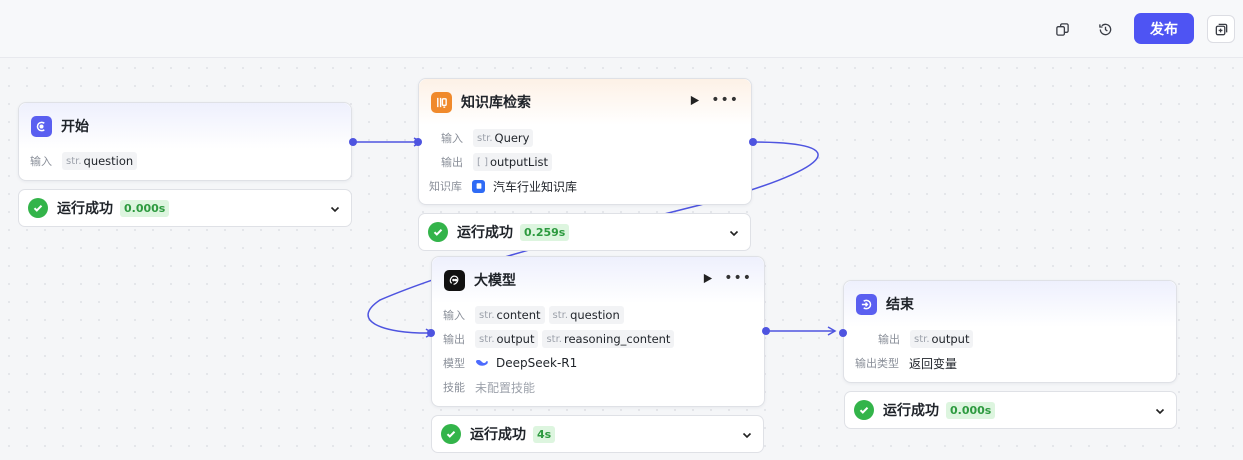  What do you see at coordinates (535, 186) in the screenshot?
I see `kb-name: 汽车行业知识库` at bounding box center [535, 186].